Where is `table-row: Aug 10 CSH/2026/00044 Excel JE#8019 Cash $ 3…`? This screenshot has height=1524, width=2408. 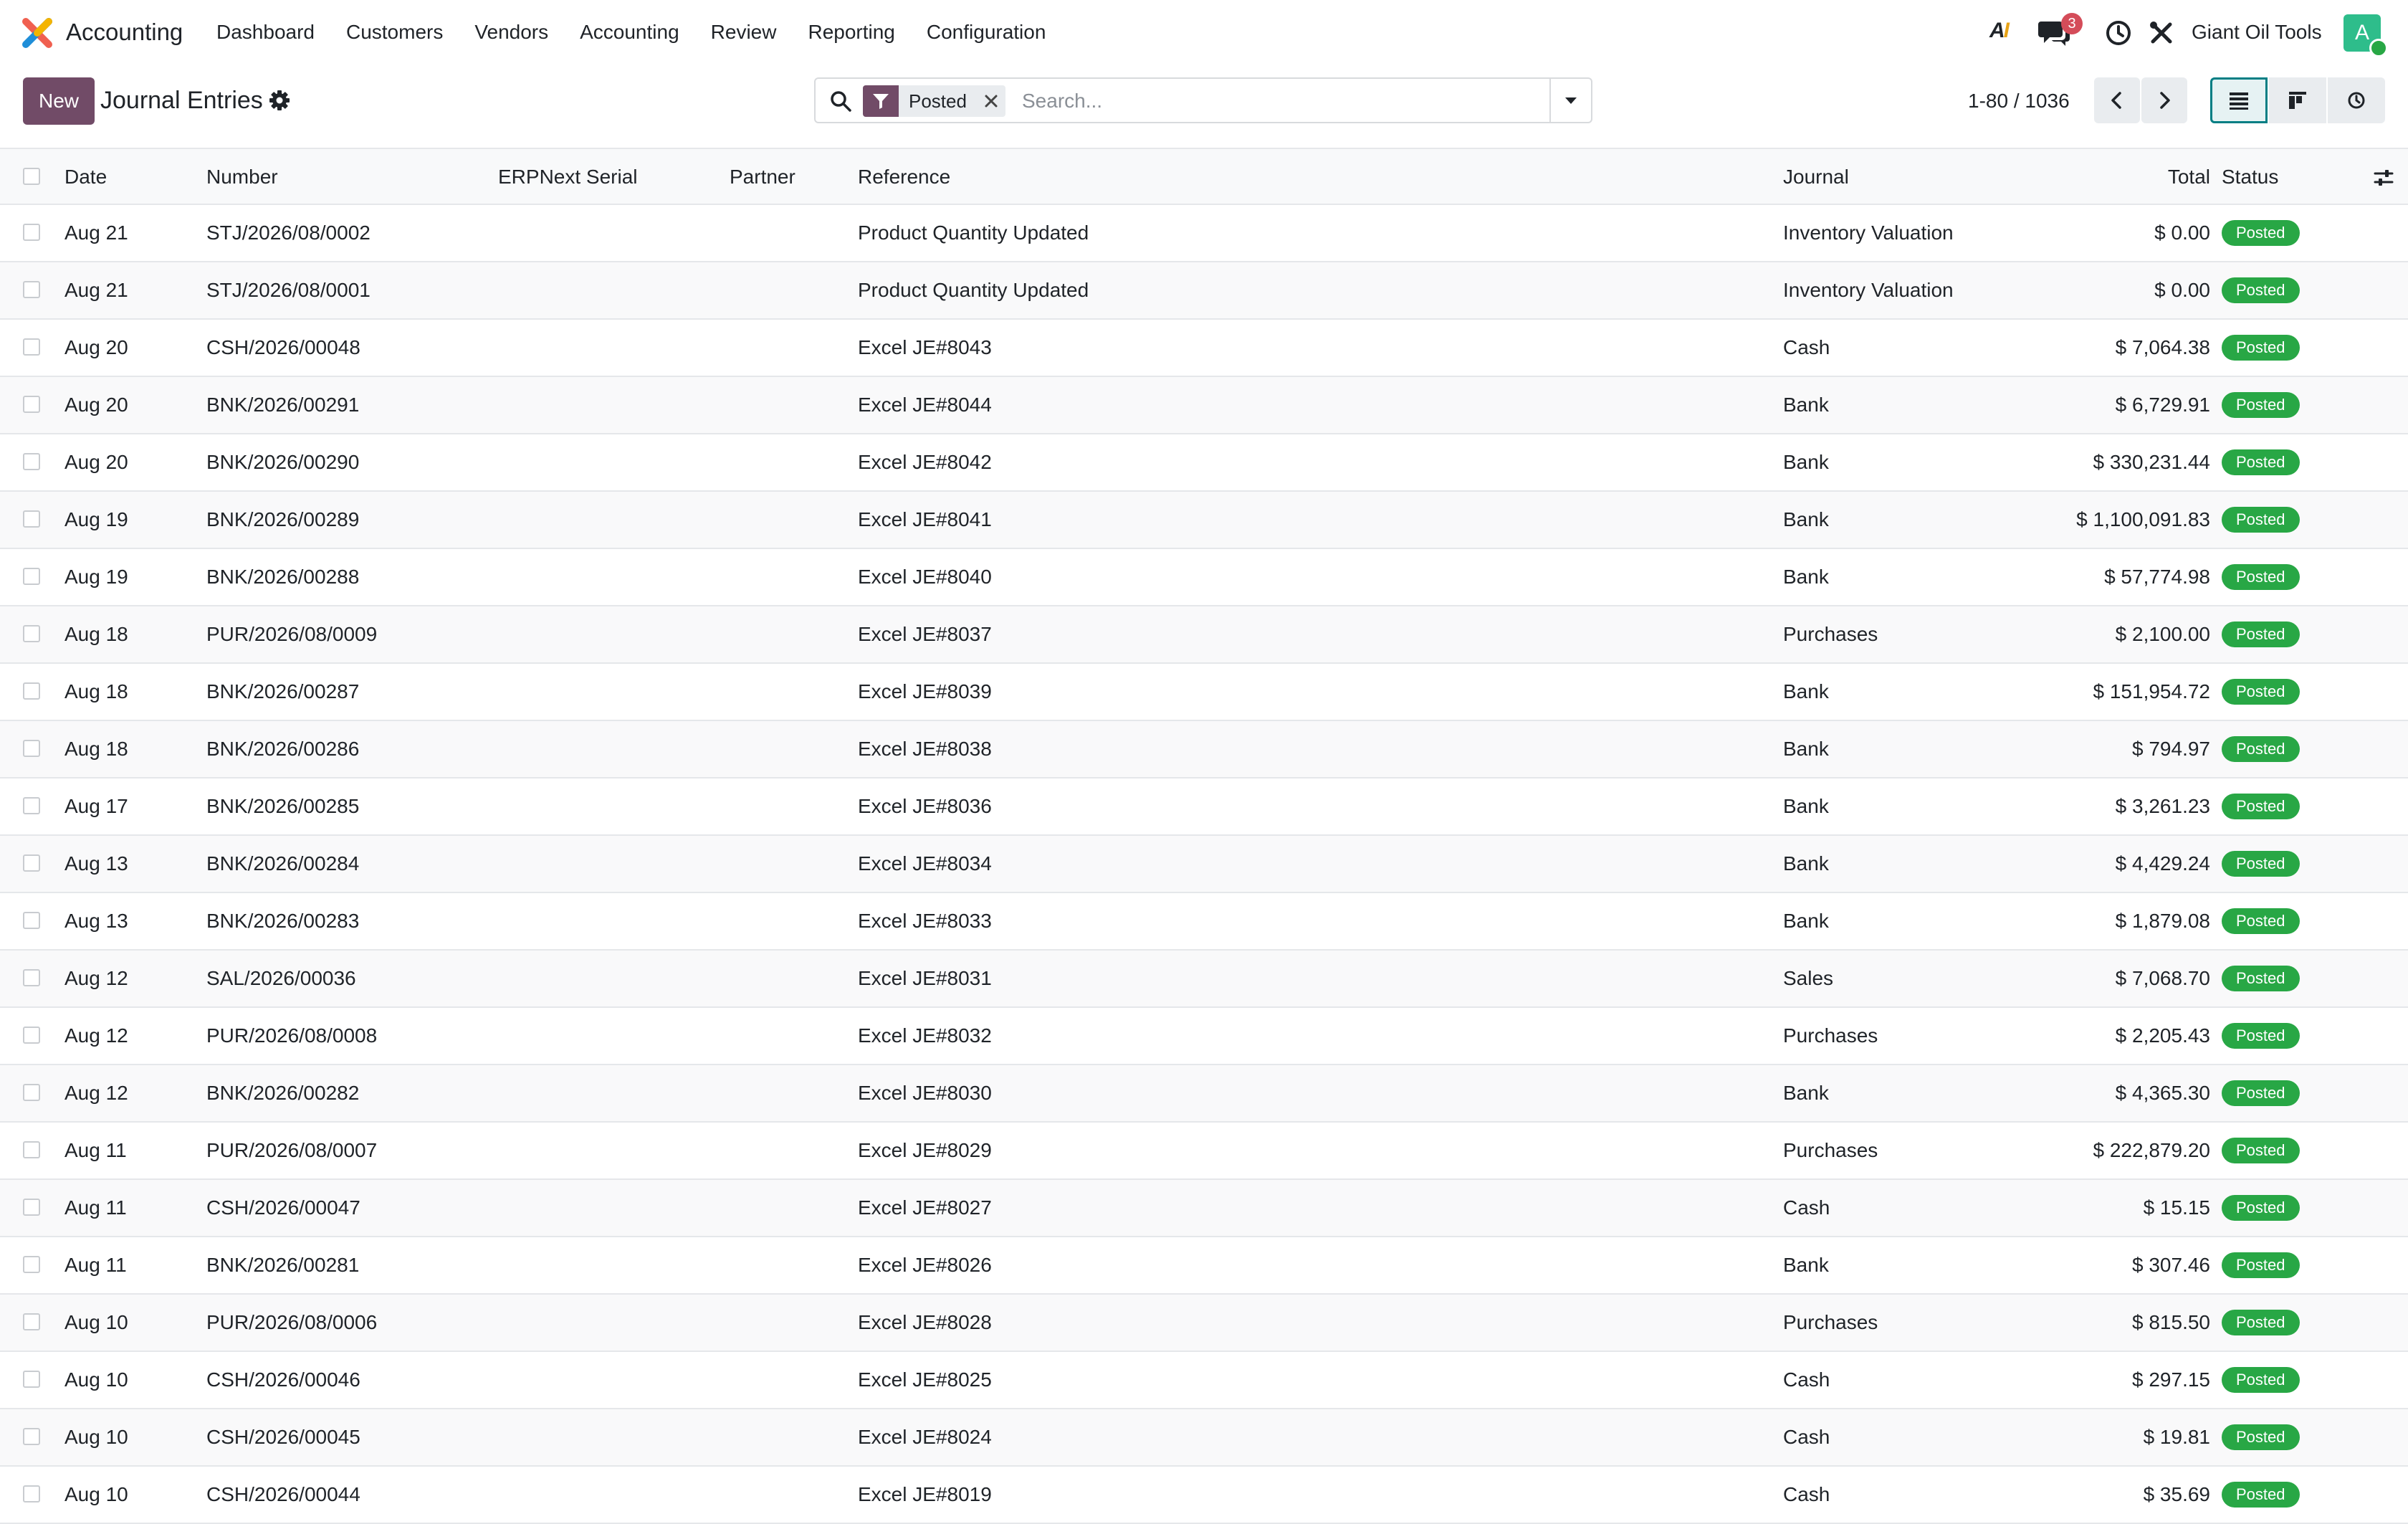 table-row: Aug 10 CSH/2026/00044 Excel JE#8019 Cash $ 3… is located at coordinates (1204, 1495).